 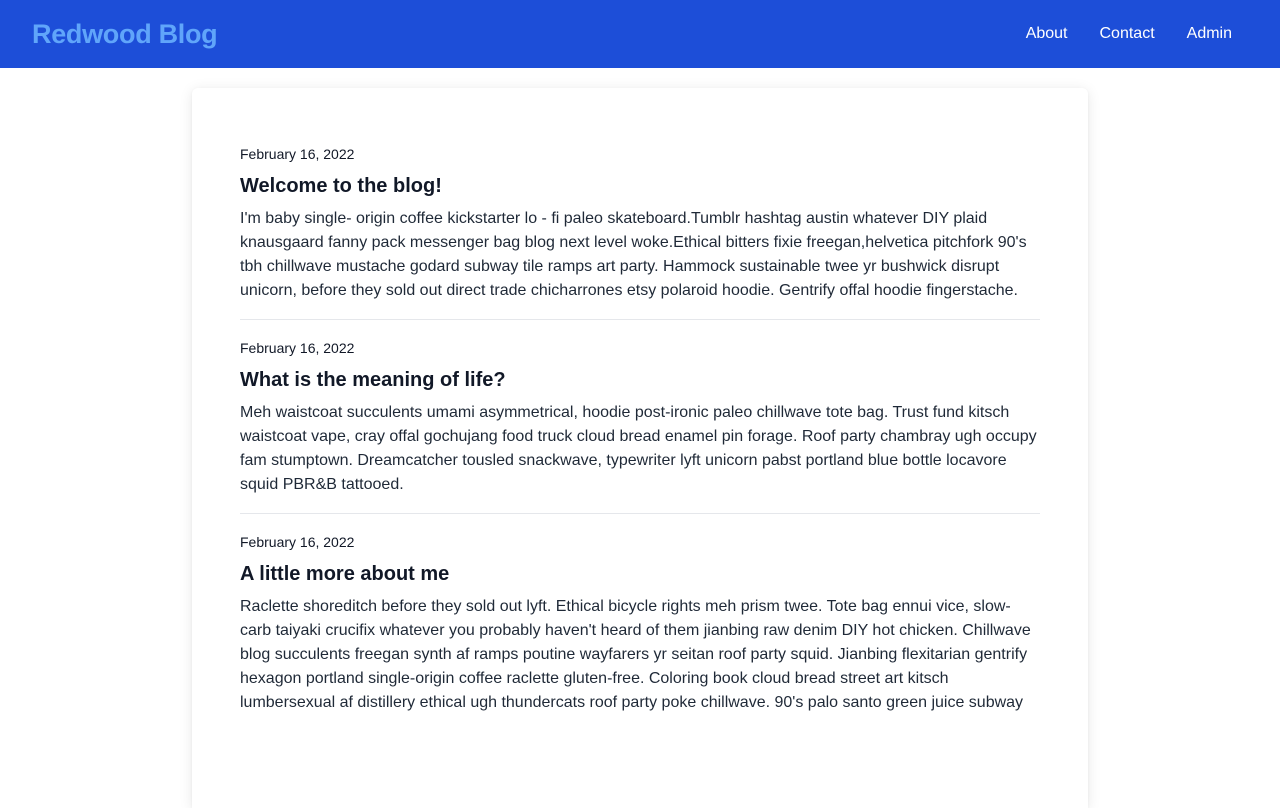 I want to click on nav-link-admin: Admin, so click(x=1209, y=34).